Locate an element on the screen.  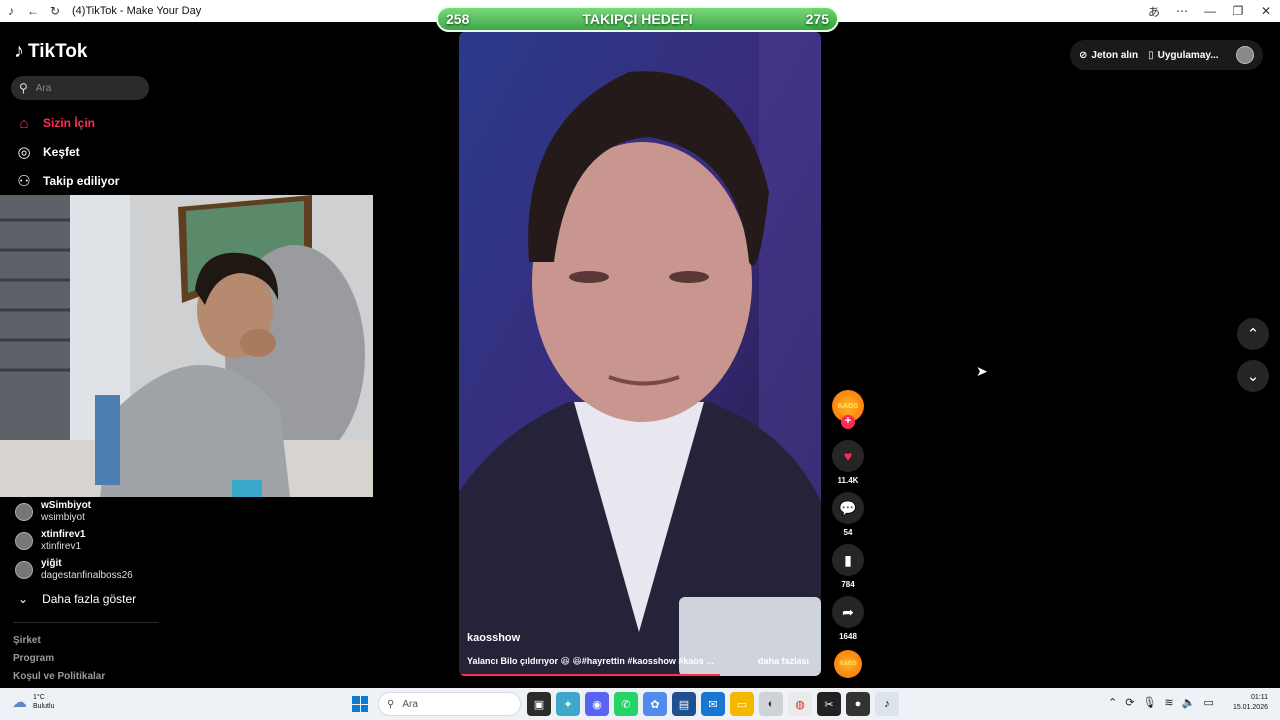
comment-icon: 💬 is located at coordinates (848, 507).